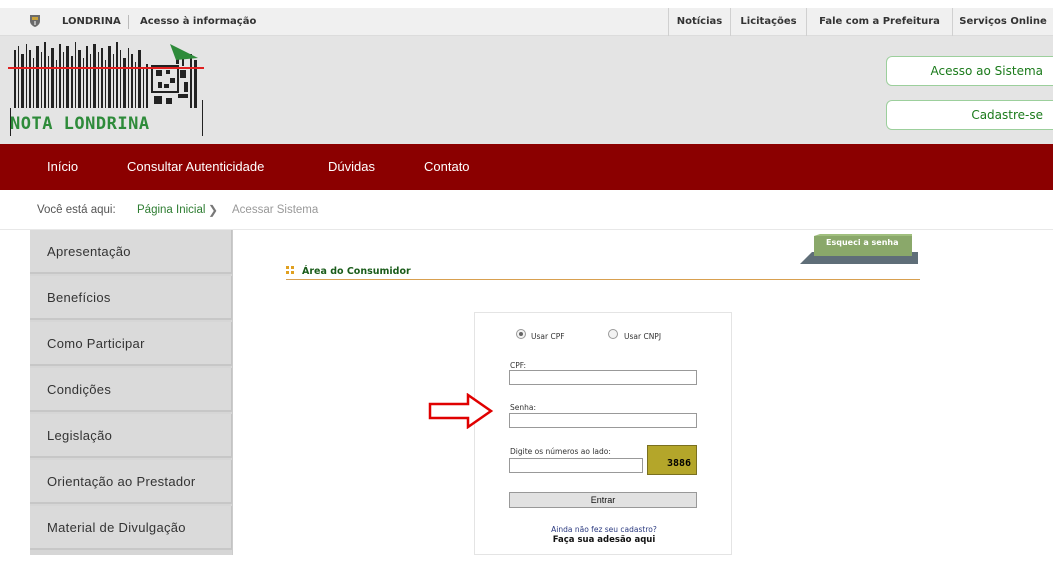 This screenshot has width=1053, height=563. Describe the element at coordinates (576, 465) in the screenshot. I see `captcha-input` at that location.